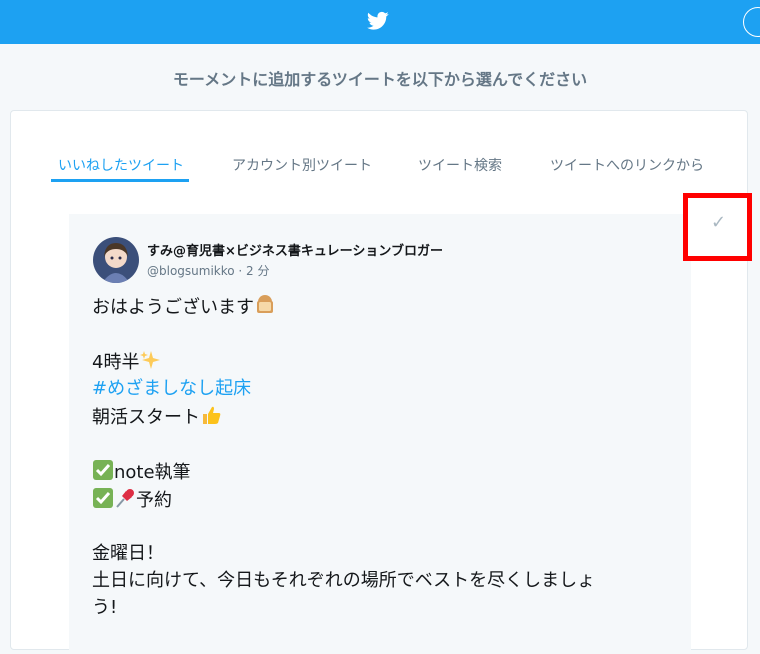  I want to click on tweet-line: 4時半, so click(126, 362).